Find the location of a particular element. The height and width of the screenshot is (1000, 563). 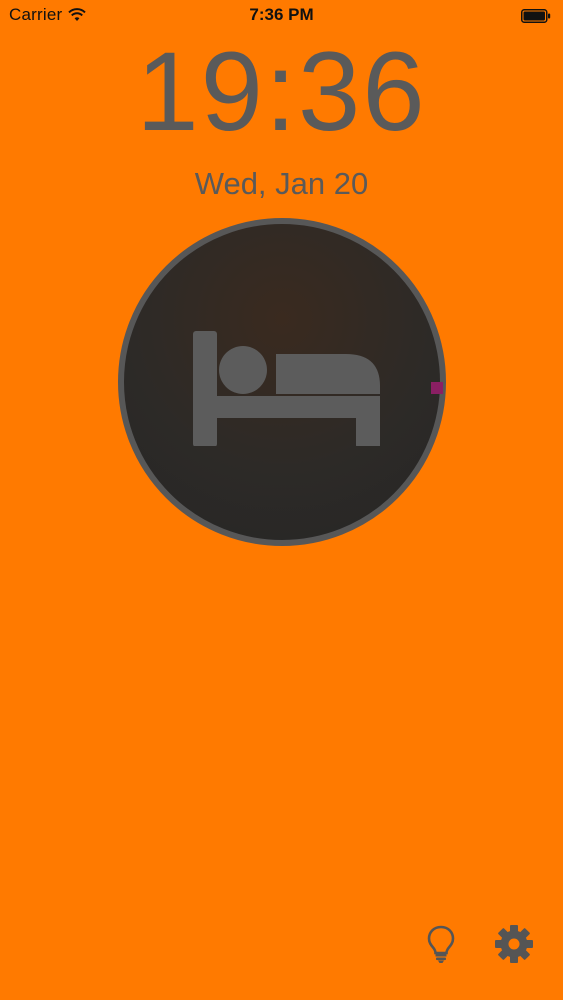

status-bar: Carrier 7:36 PM is located at coordinates (281, 15).